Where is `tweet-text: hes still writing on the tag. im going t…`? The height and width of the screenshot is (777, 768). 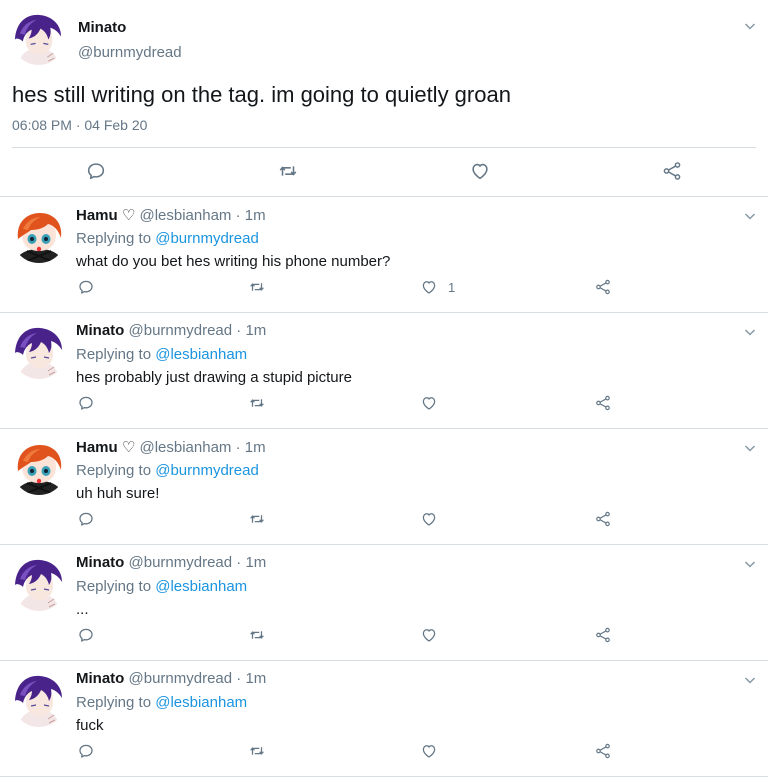
tweet-text: hes still writing on the tag. im going t… is located at coordinates (261, 94).